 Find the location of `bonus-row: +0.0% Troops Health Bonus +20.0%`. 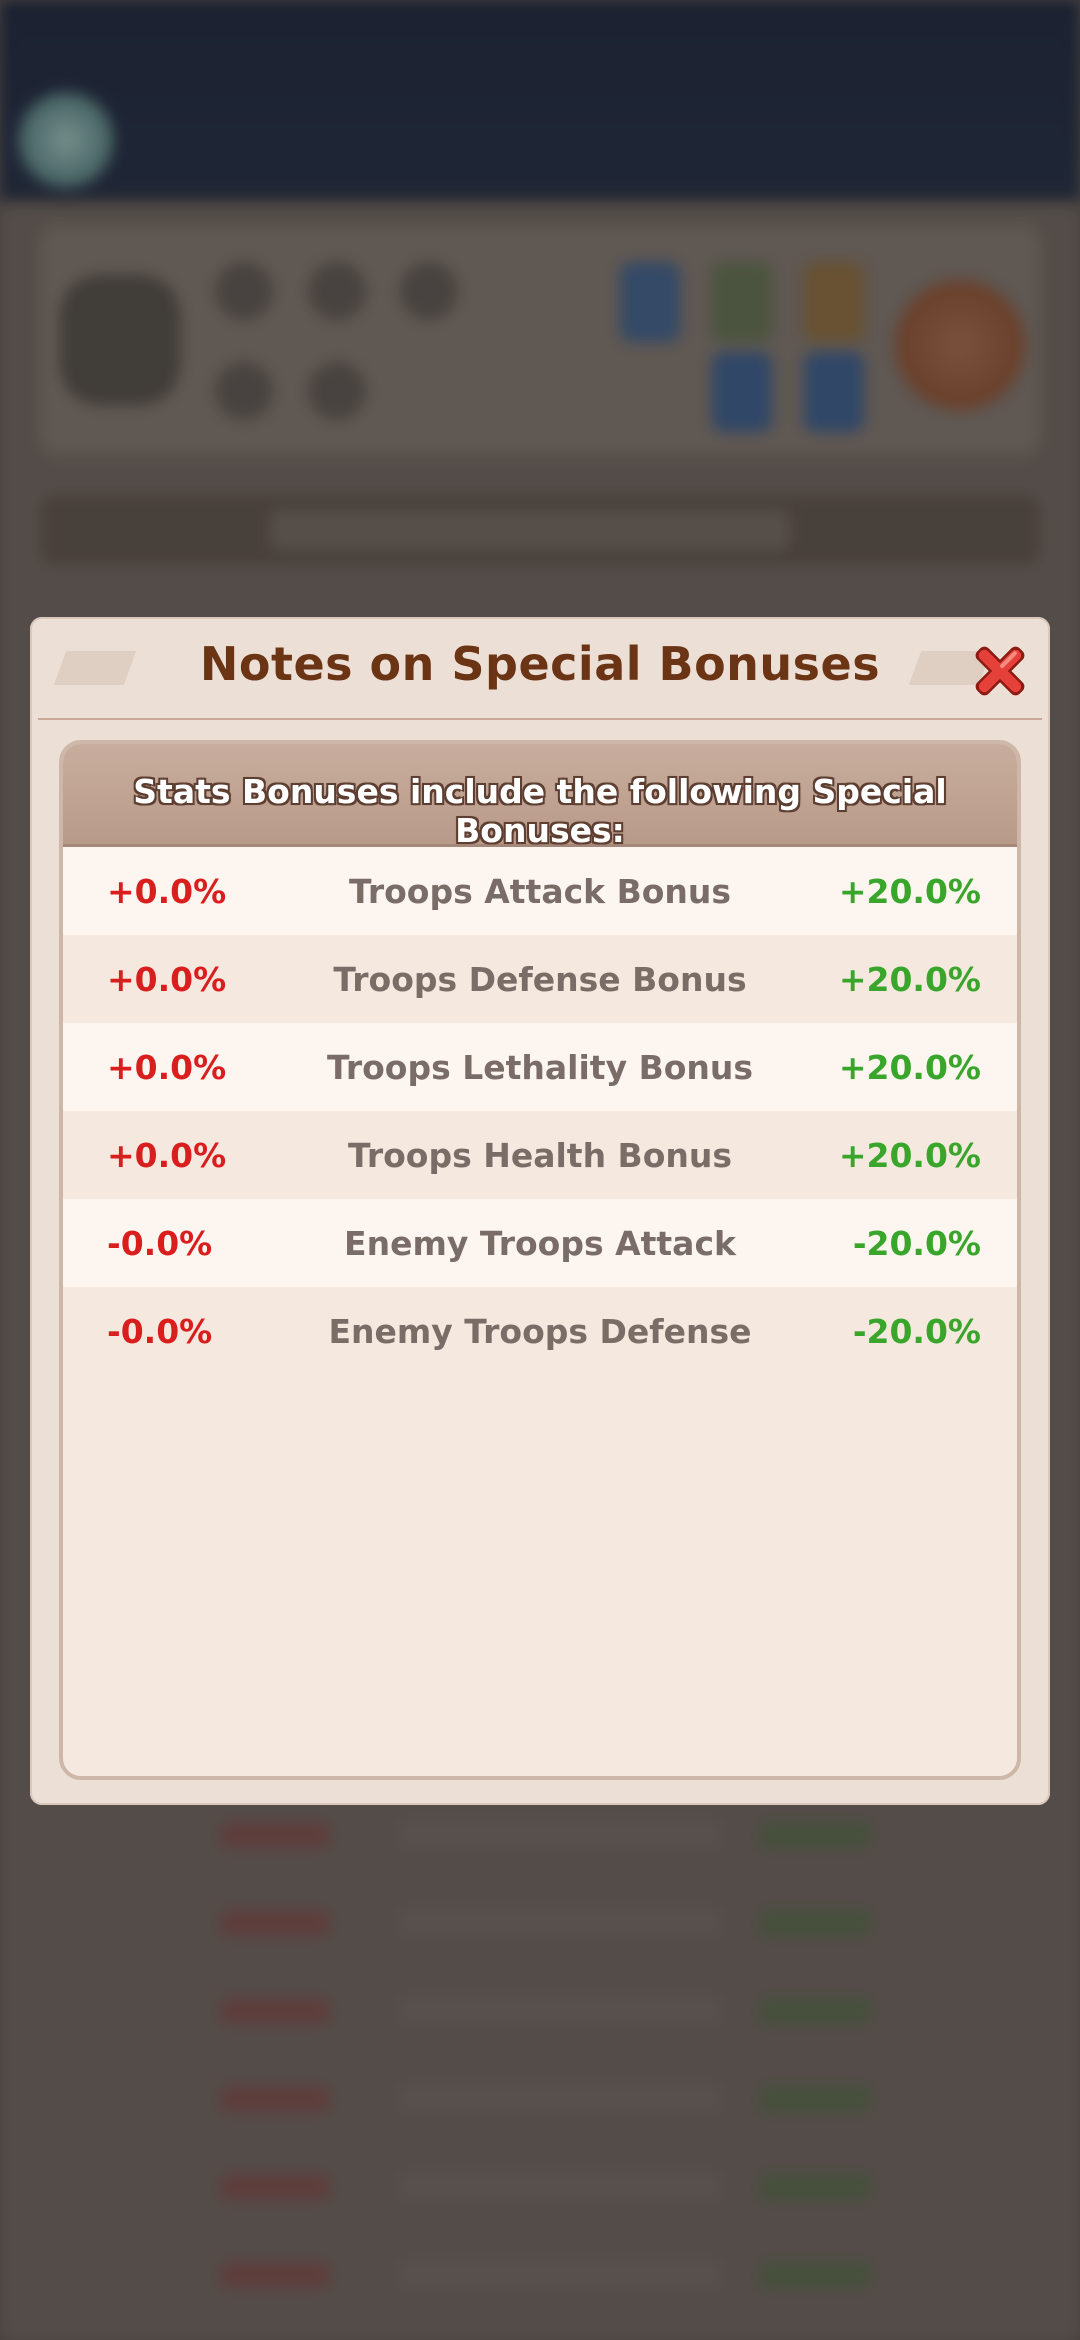

bonus-row: +0.0% Troops Health Bonus +20.0% is located at coordinates (540, 1155).